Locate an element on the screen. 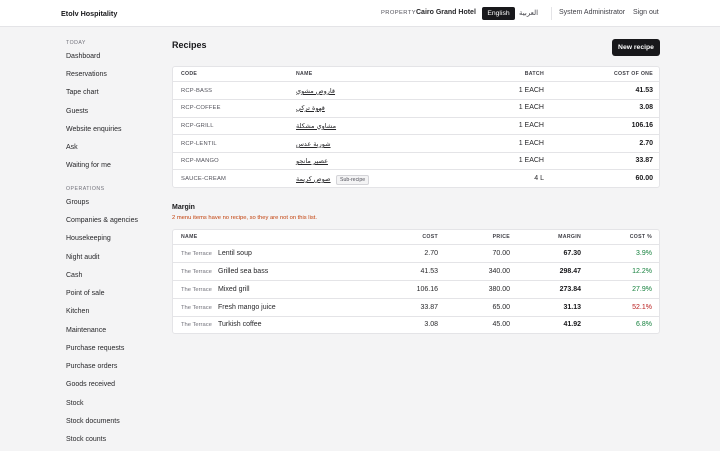 The width and height of the screenshot is (720, 451). recipe-name-link: عصير مانجو is located at coordinates (312, 161).